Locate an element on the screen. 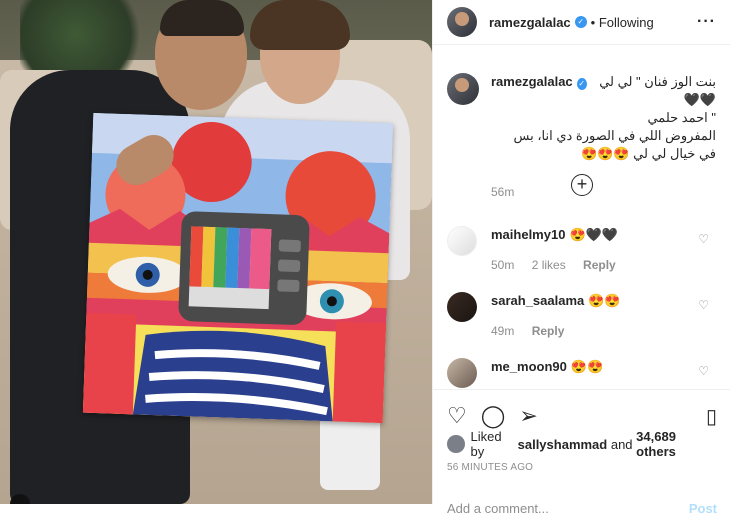 This screenshot has width=730, height=516. likes-line: Liked by sallyshammad and 34,689 others is located at coordinates (581, 444).